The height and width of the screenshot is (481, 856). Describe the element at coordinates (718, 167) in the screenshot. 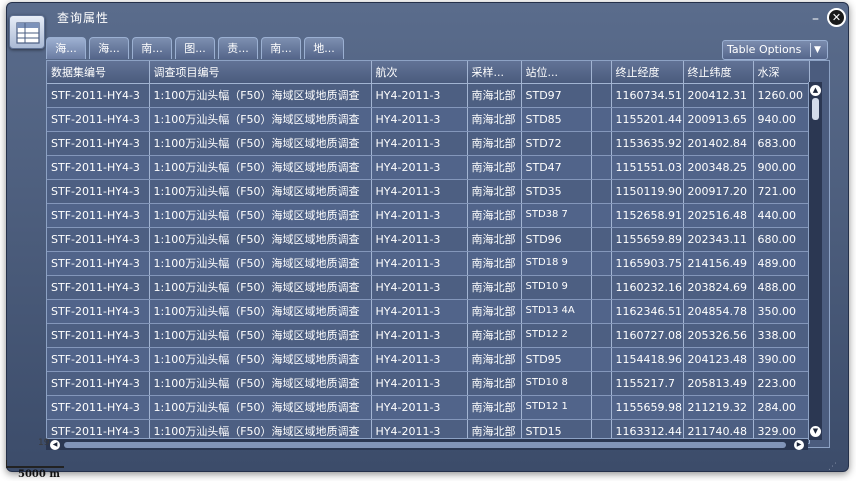

I see `table-cell: 200348.25` at that location.